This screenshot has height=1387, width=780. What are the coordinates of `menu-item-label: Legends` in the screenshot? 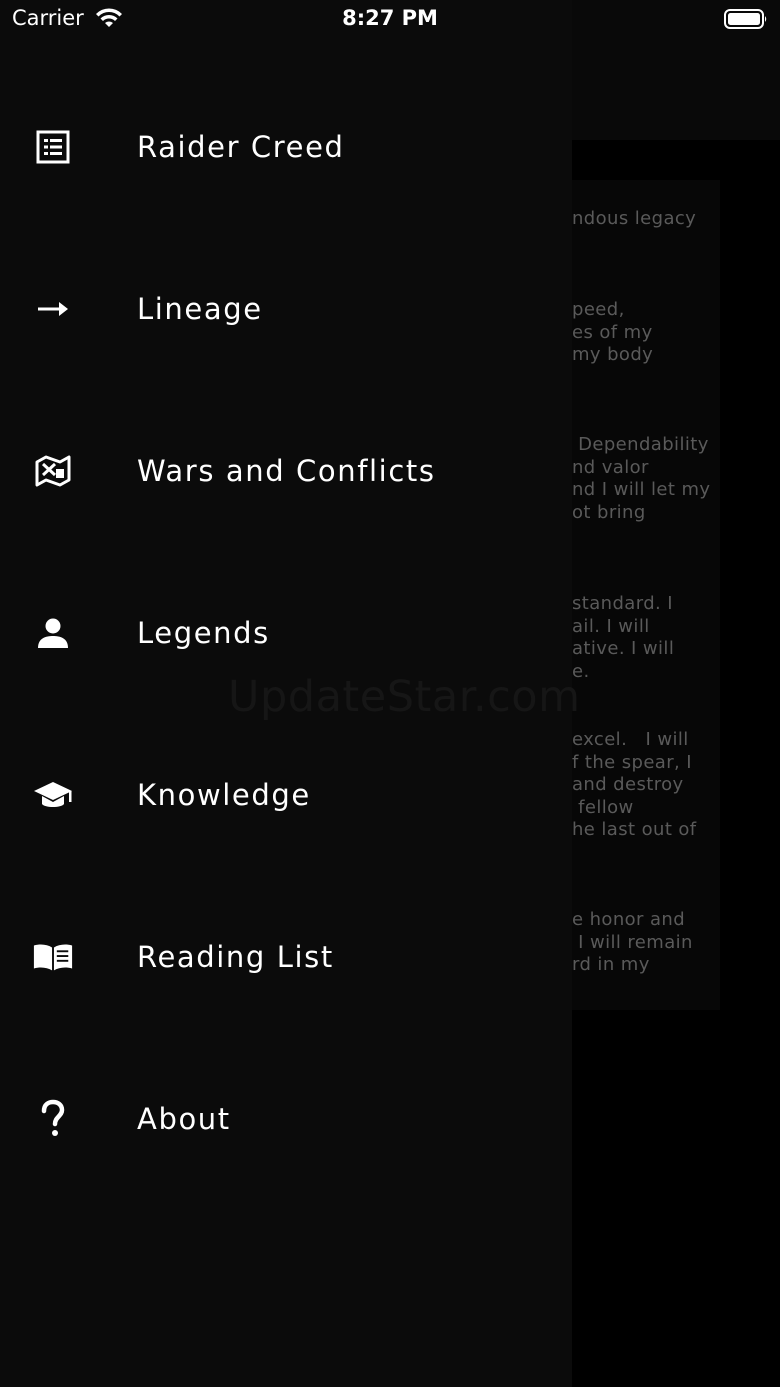 It's located at (203, 633).